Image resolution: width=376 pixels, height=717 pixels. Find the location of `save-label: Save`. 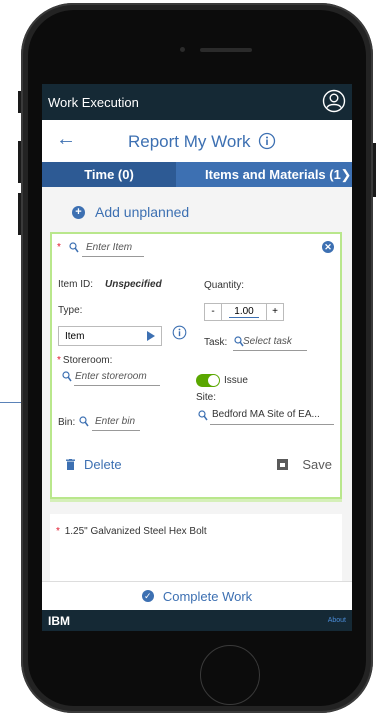

save-label: Save is located at coordinates (317, 464).